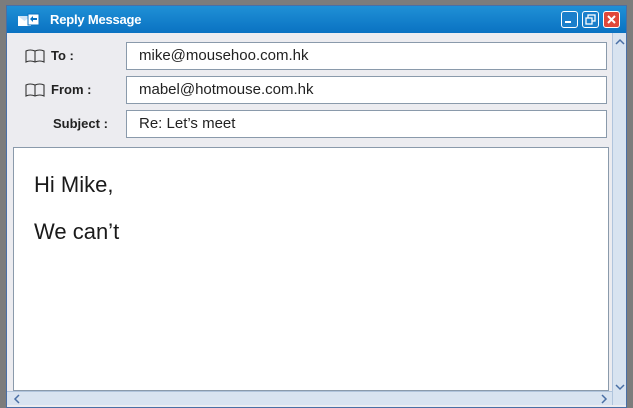 Image resolution: width=633 pixels, height=408 pixels. Describe the element at coordinates (309, 398) in the screenshot. I see `horizontal-scrollbar` at that location.